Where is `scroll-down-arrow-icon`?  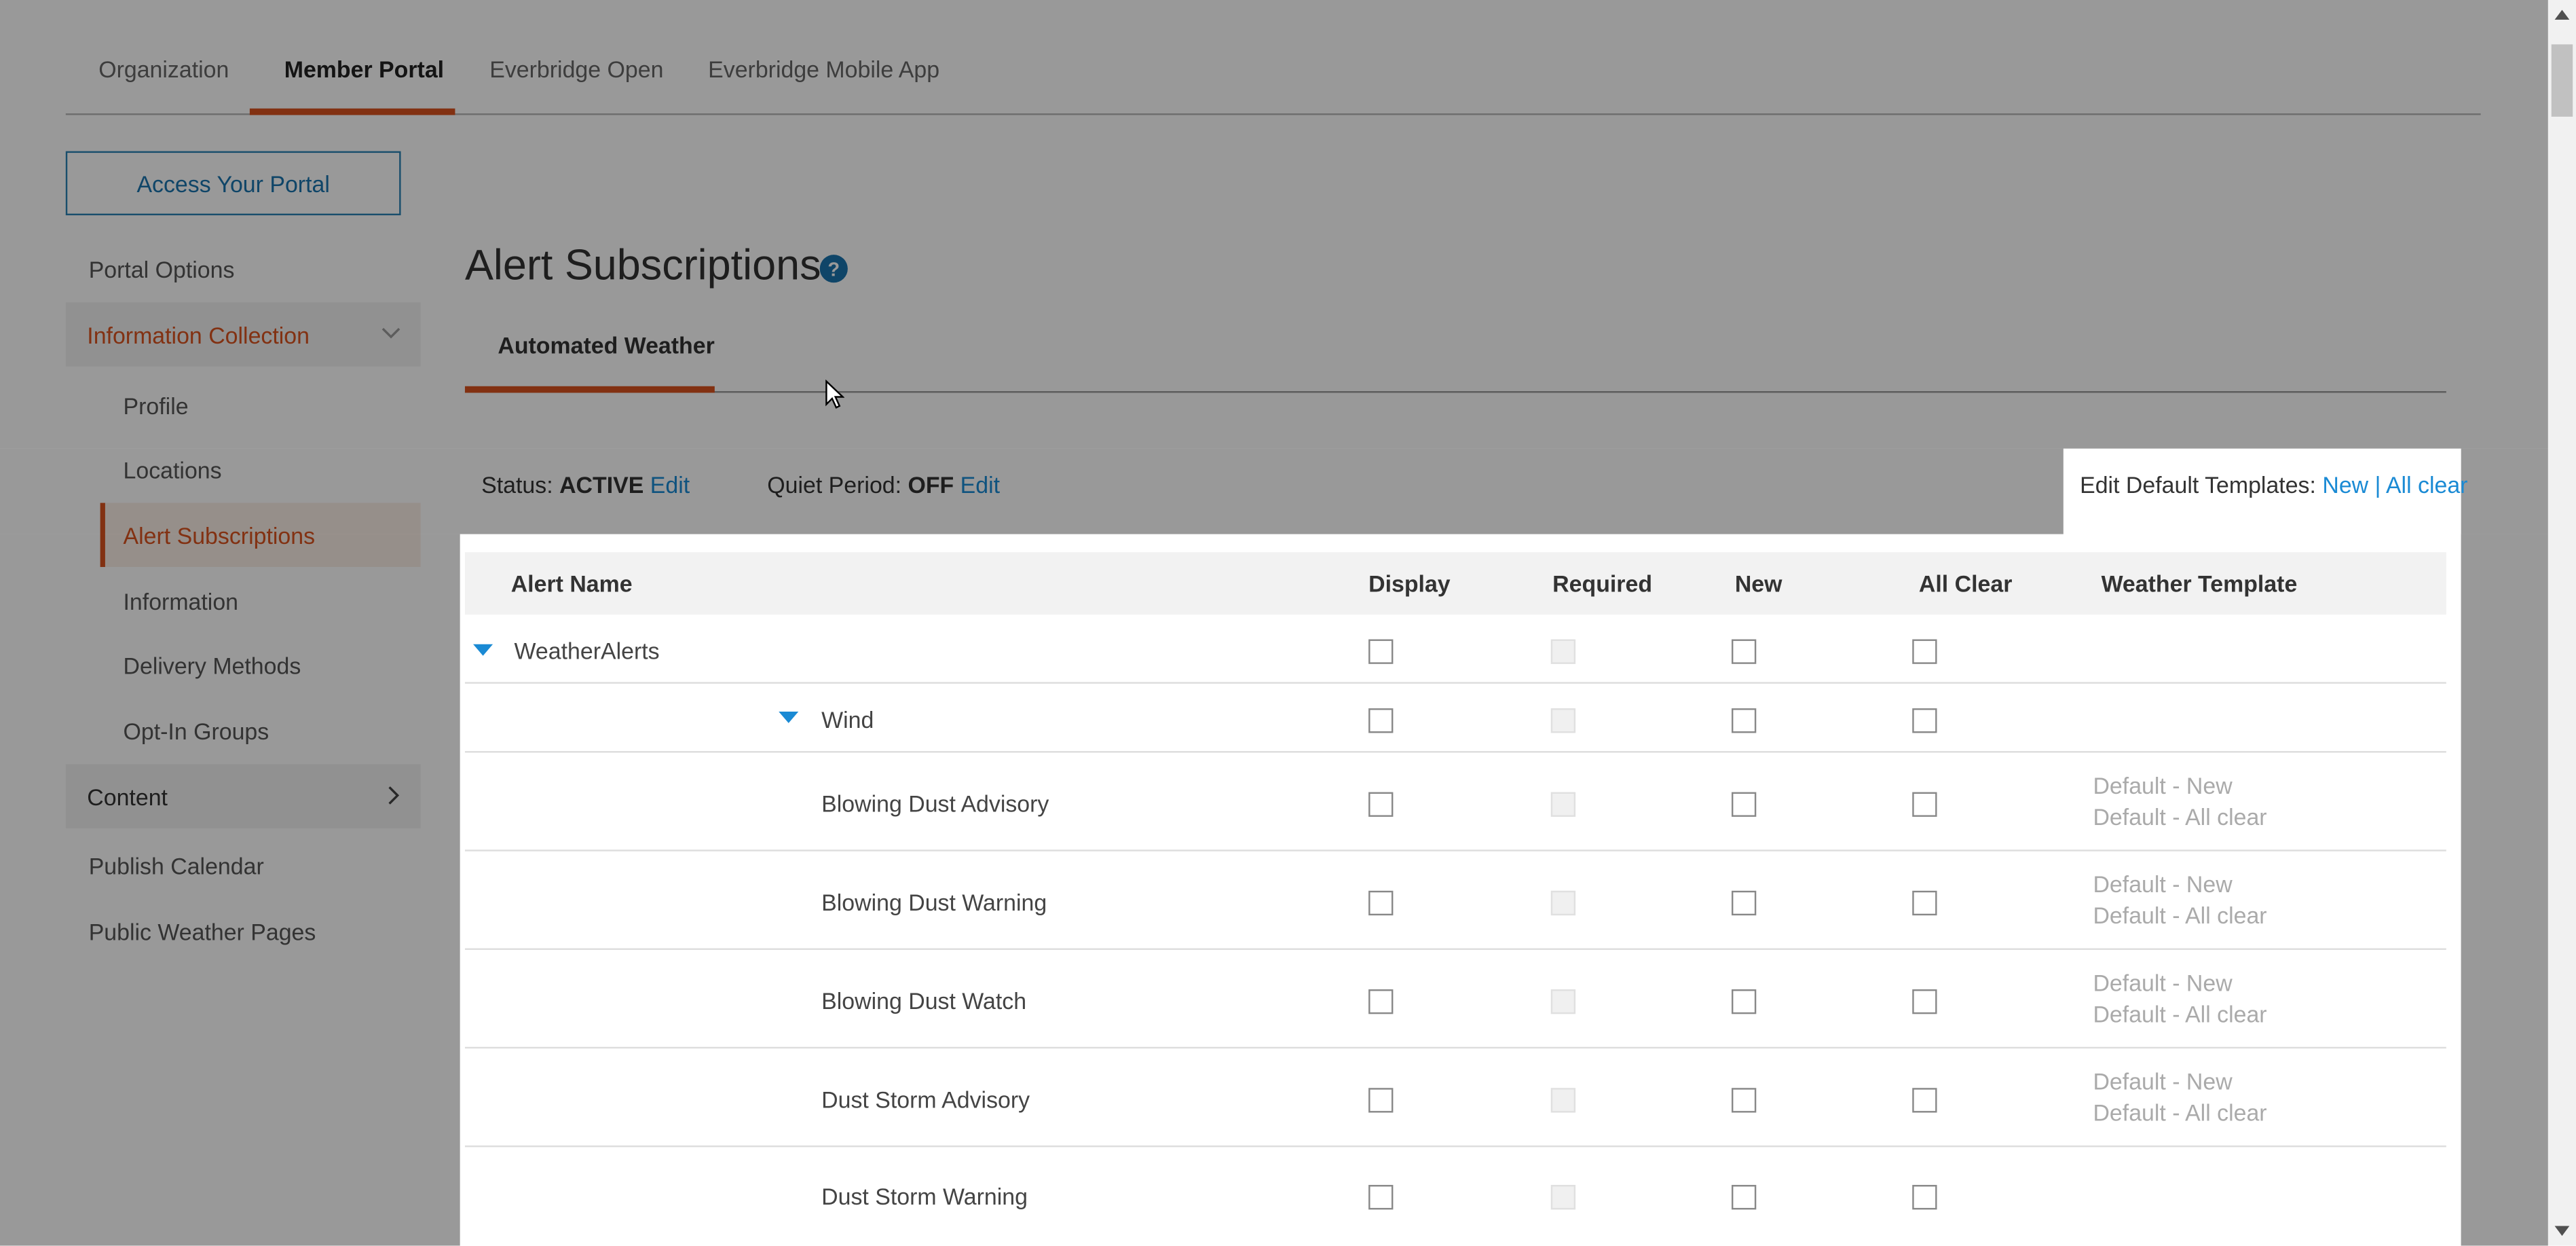
scroll-down-arrow-icon is located at coordinates (2562, 1231).